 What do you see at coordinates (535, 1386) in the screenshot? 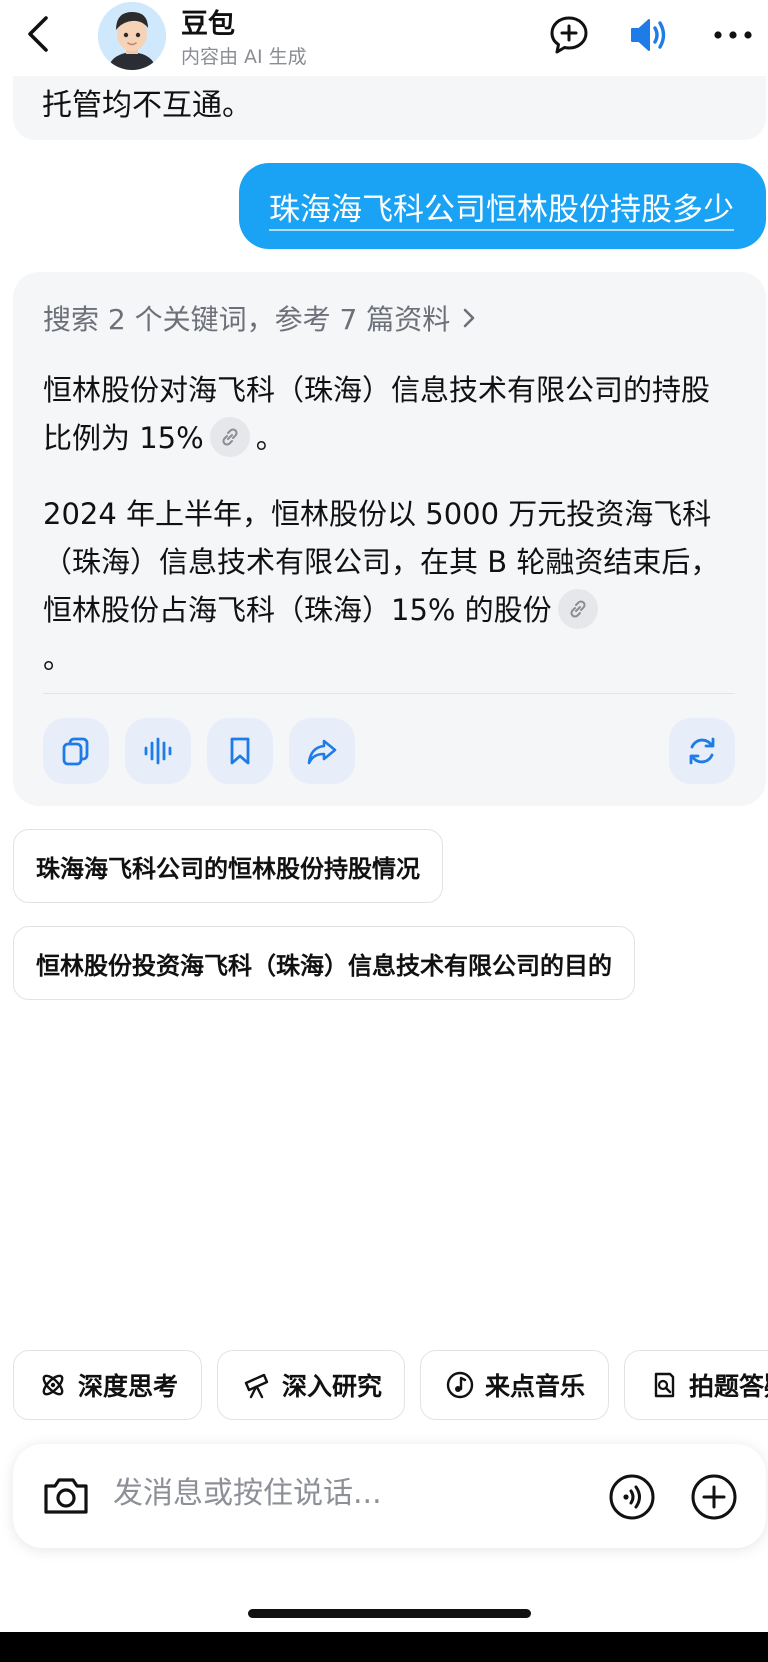
I see `tool-label: 来点音乐` at bounding box center [535, 1386].